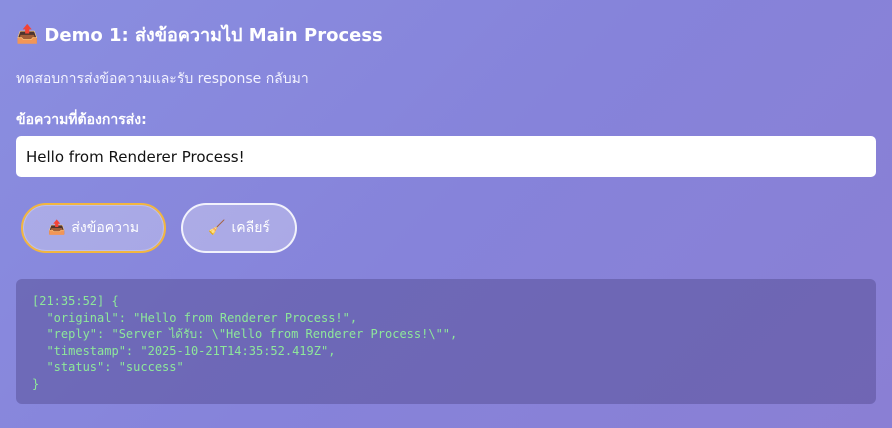 The image size is (892, 428). What do you see at coordinates (75, 301) in the screenshot?
I see `output-line: [21:35:52] {` at bounding box center [75, 301].